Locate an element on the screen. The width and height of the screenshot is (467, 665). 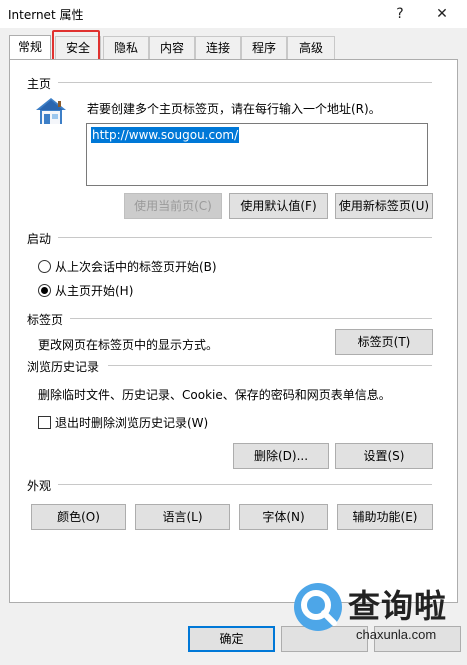
close-button: ✕ is located at coordinates (442, 14).